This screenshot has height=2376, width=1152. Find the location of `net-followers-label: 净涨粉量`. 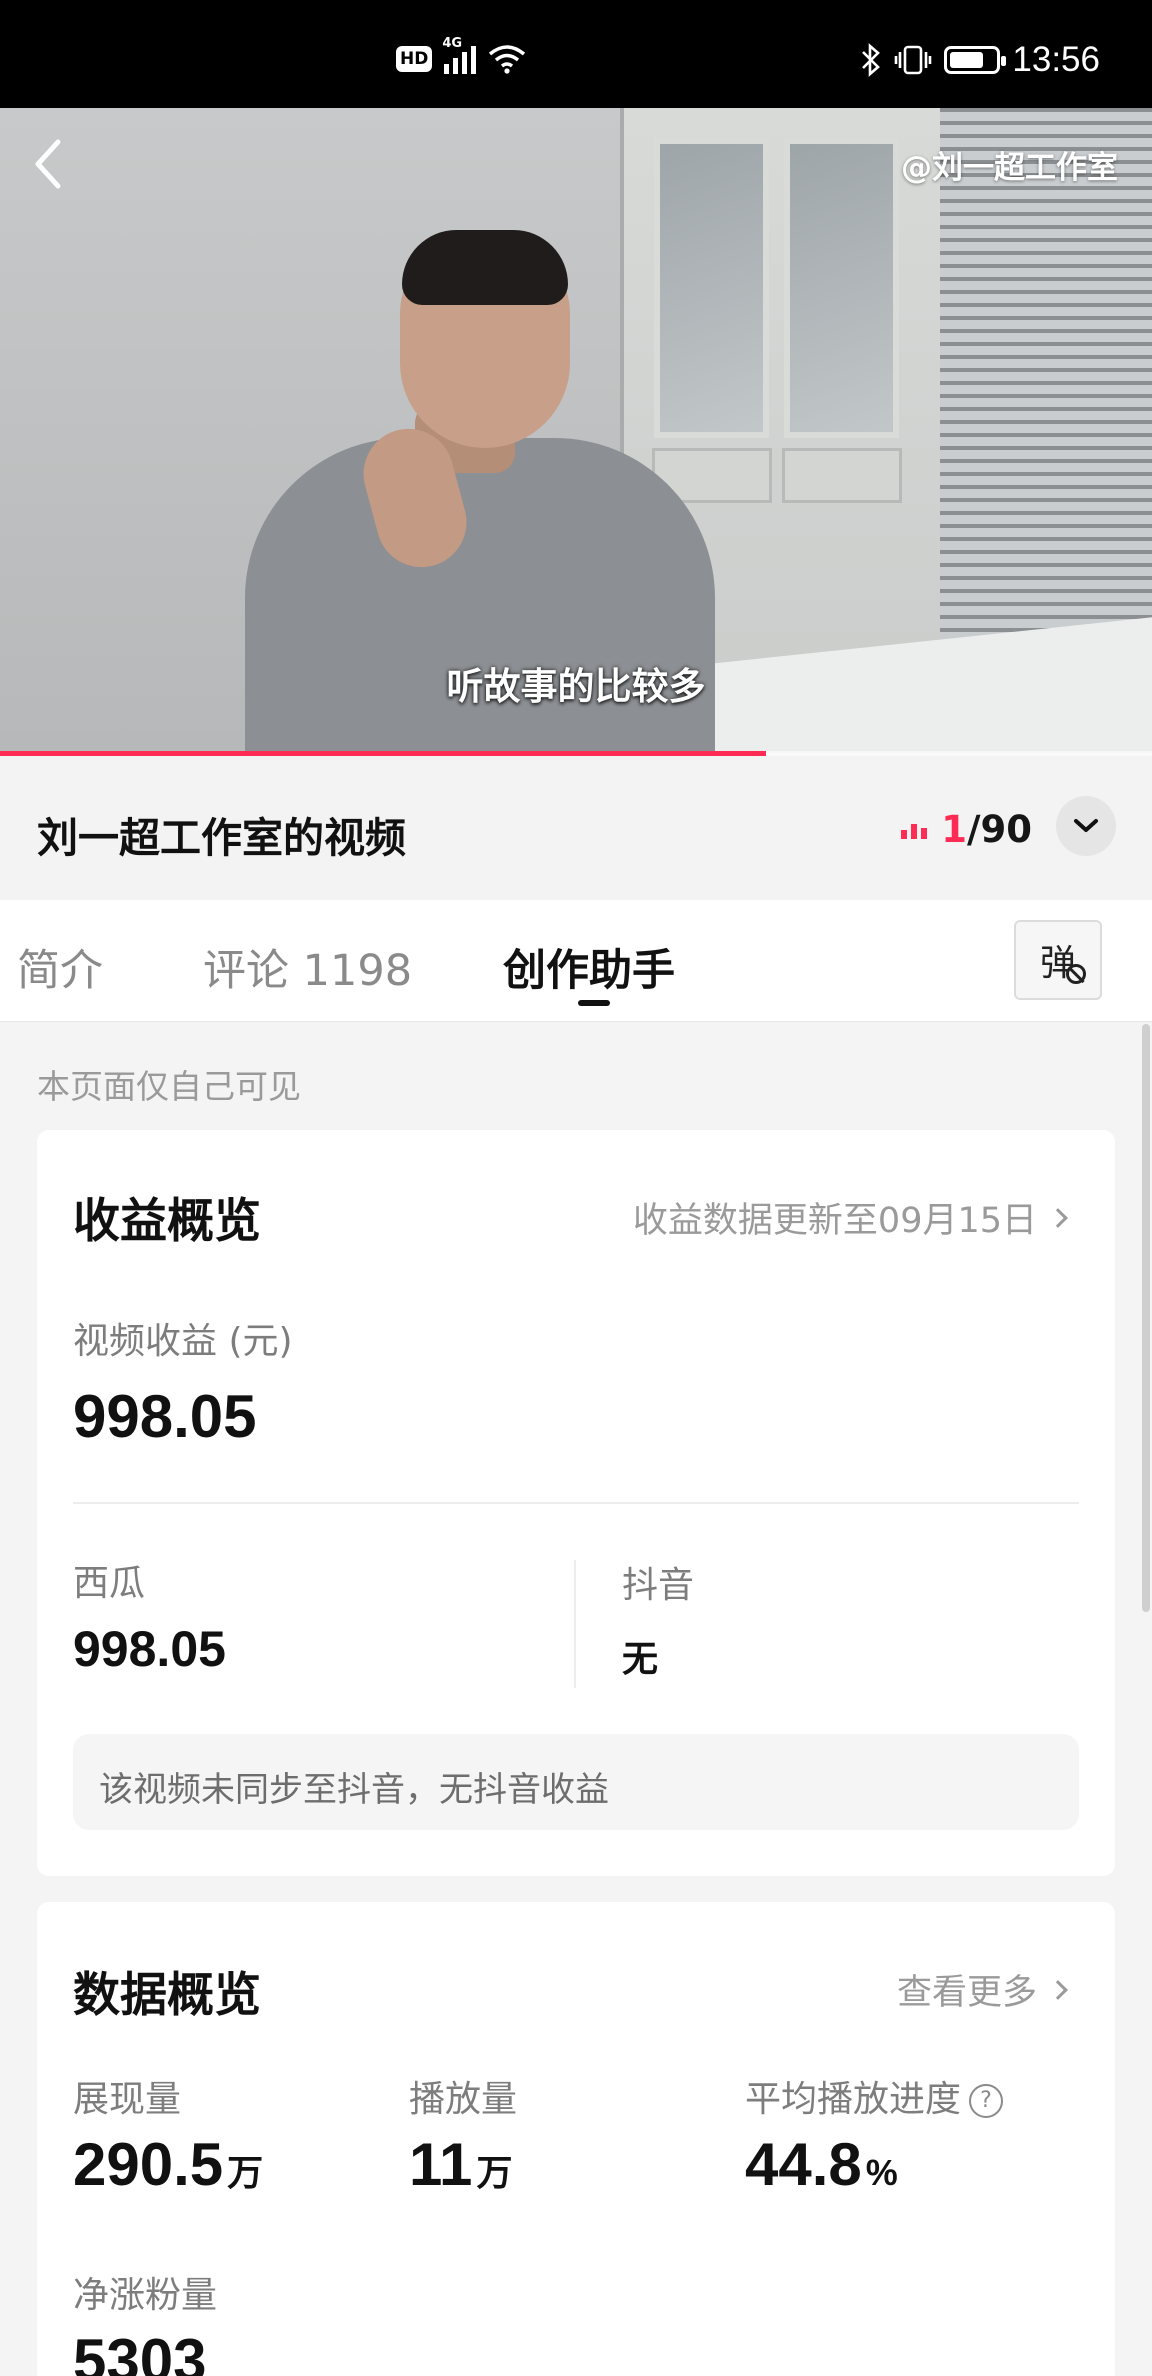

net-followers-label: 净涨粉量 is located at coordinates (145, 2295).